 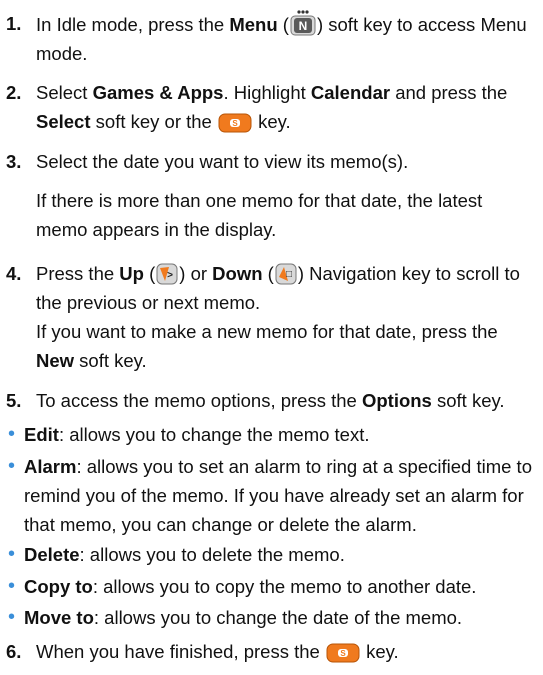 What do you see at coordinates (158, 92) in the screenshot?
I see `games-apps-label: Games & Apps` at bounding box center [158, 92].